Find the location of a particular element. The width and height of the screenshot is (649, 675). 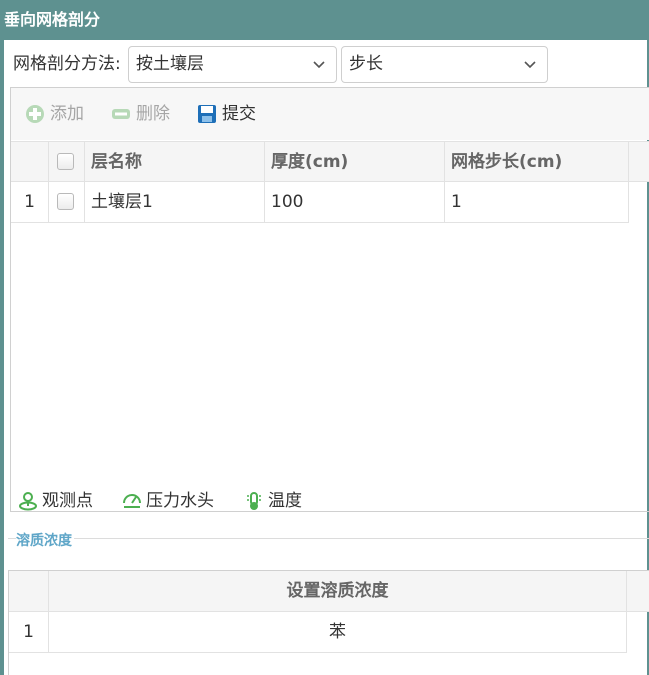

method-select: 按土壤层 is located at coordinates (232, 64).